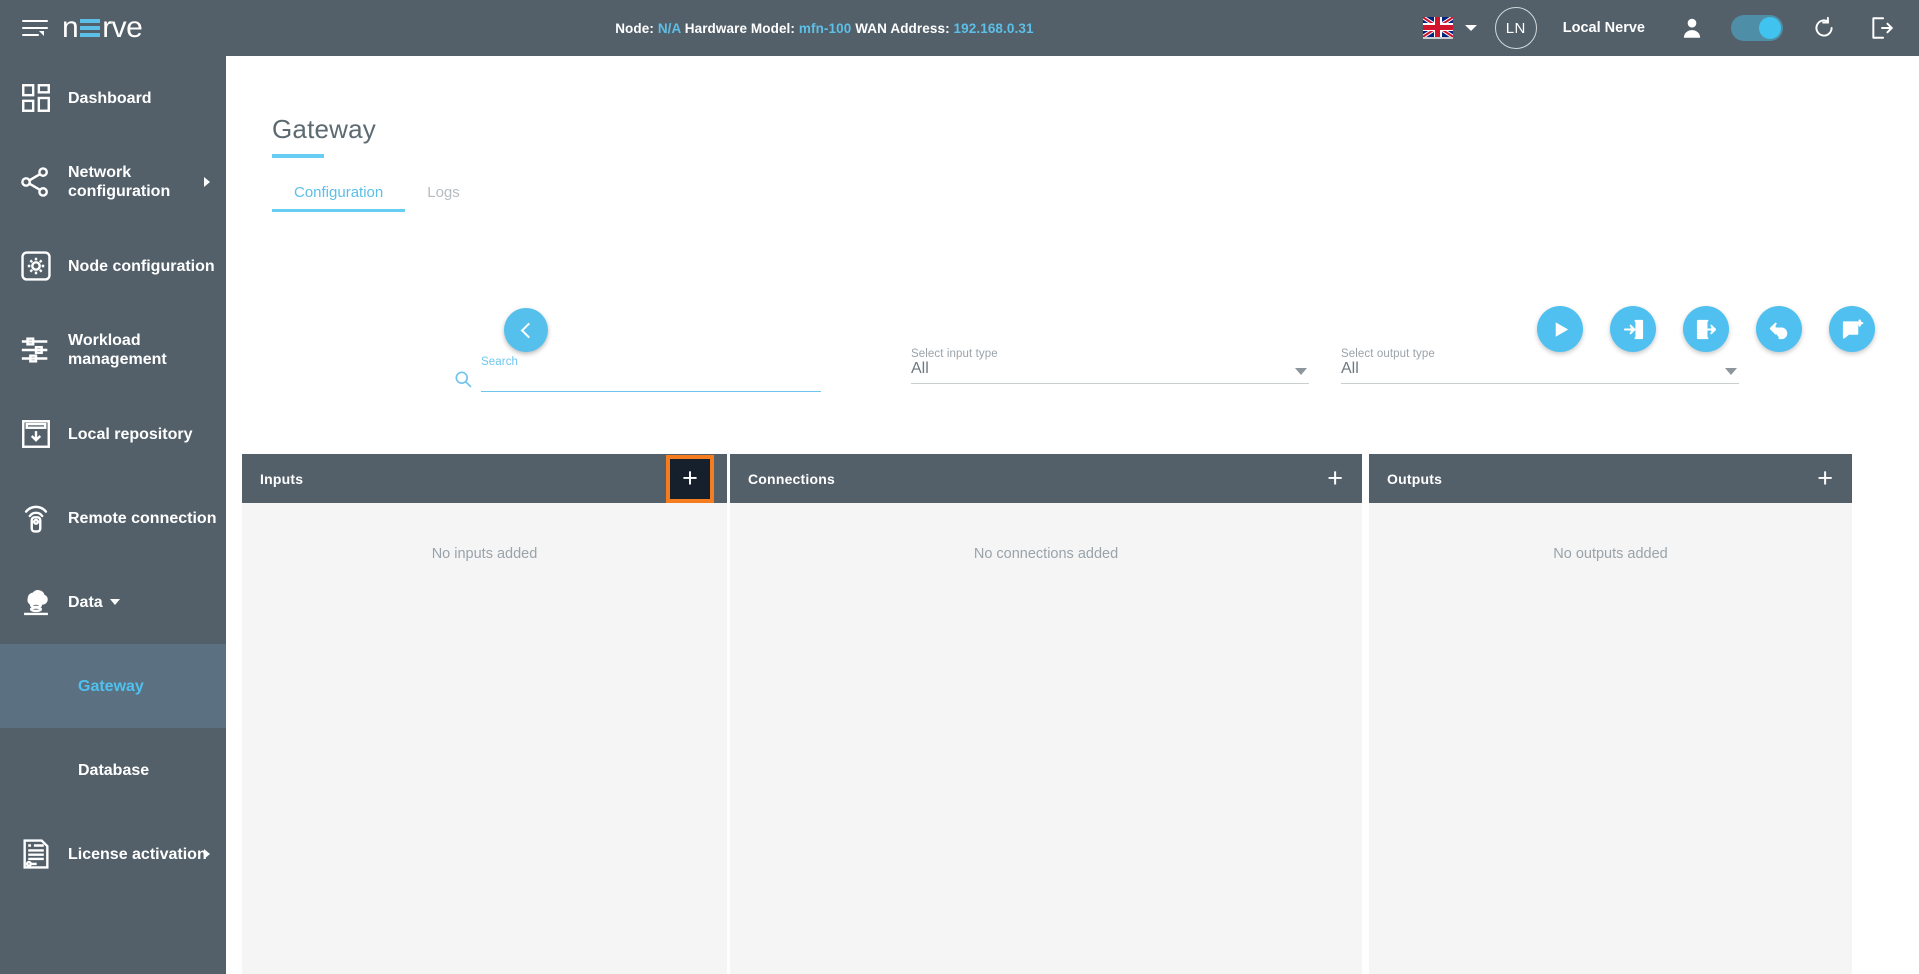 This screenshot has width=1919, height=974. What do you see at coordinates (70, 27) in the screenshot?
I see `logo-prefix: n` at bounding box center [70, 27].